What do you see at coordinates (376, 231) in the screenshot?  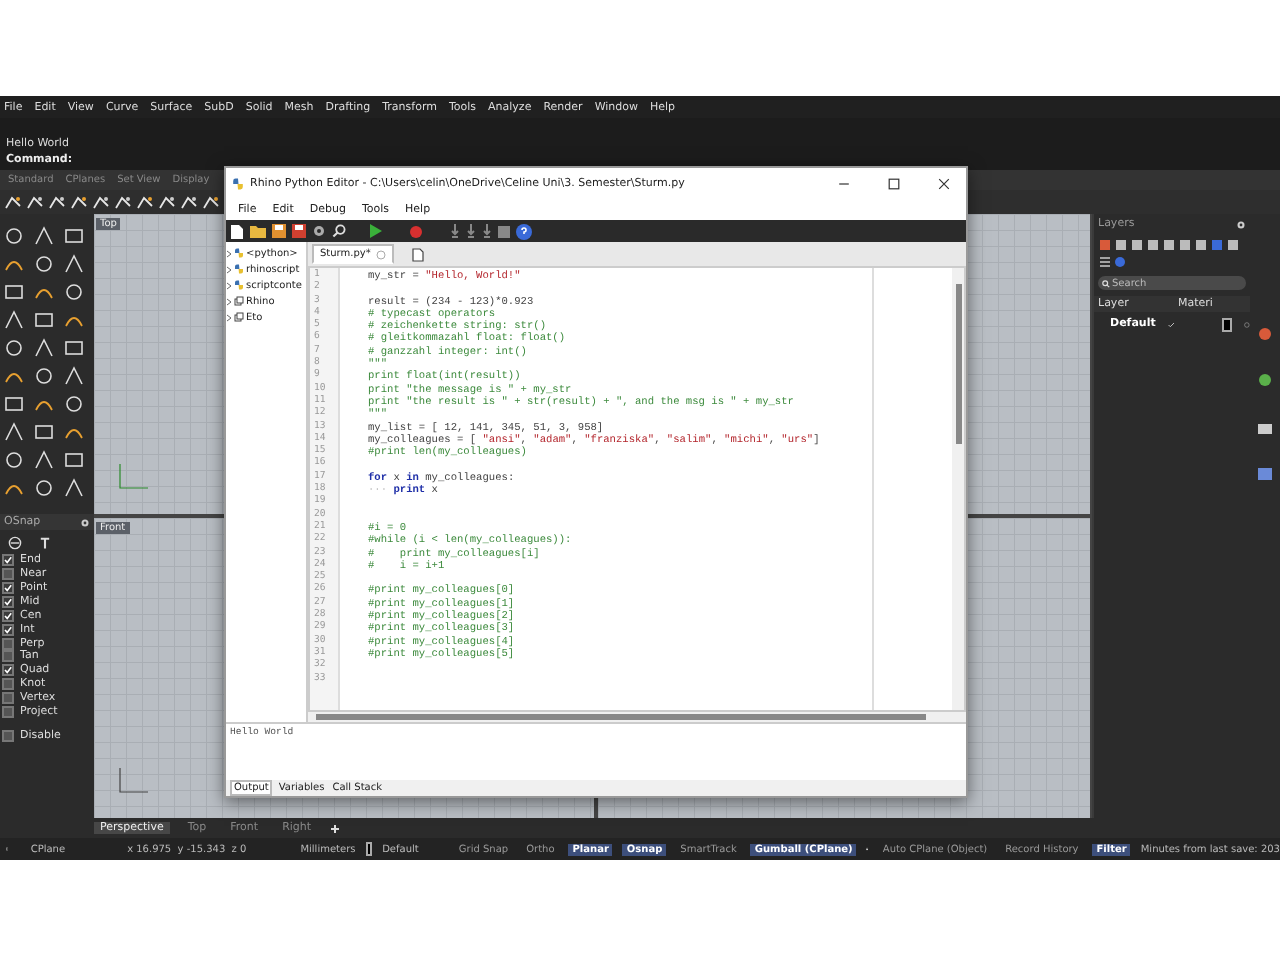 I see `run-icon` at bounding box center [376, 231].